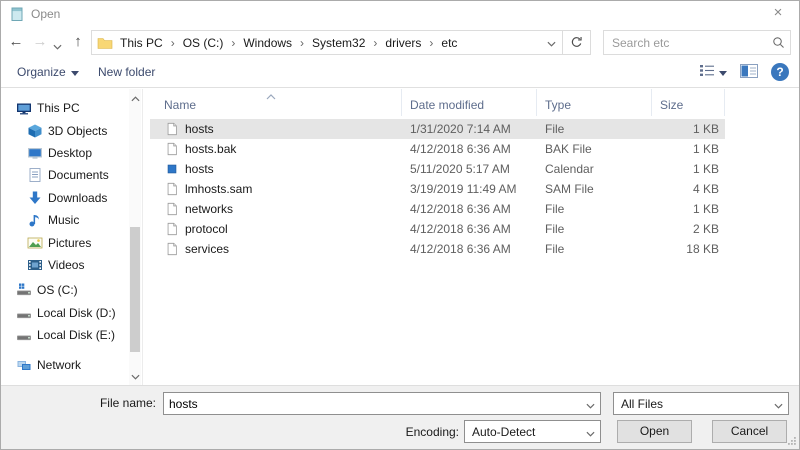  I want to click on file-name-cell: services, so click(276, 249).